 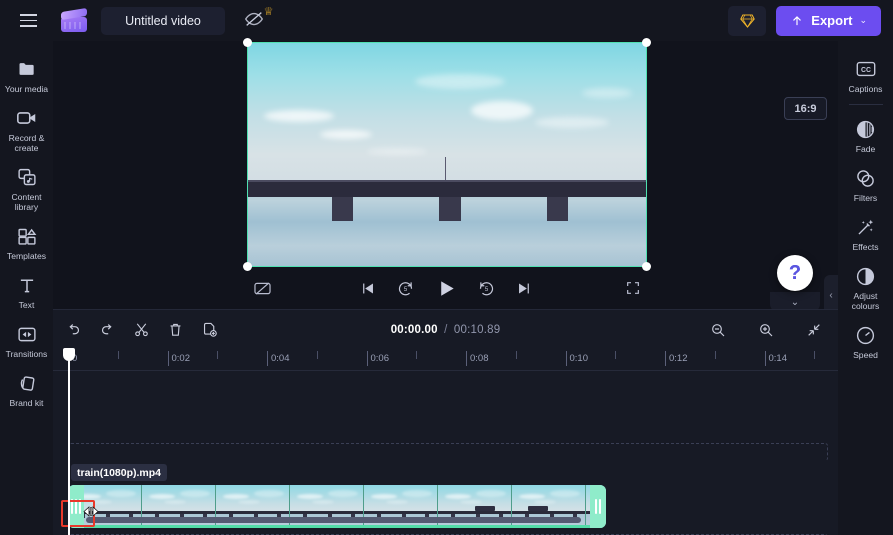 I want to click on sidebar-item-label: Filters, so click(x=865, y=198).